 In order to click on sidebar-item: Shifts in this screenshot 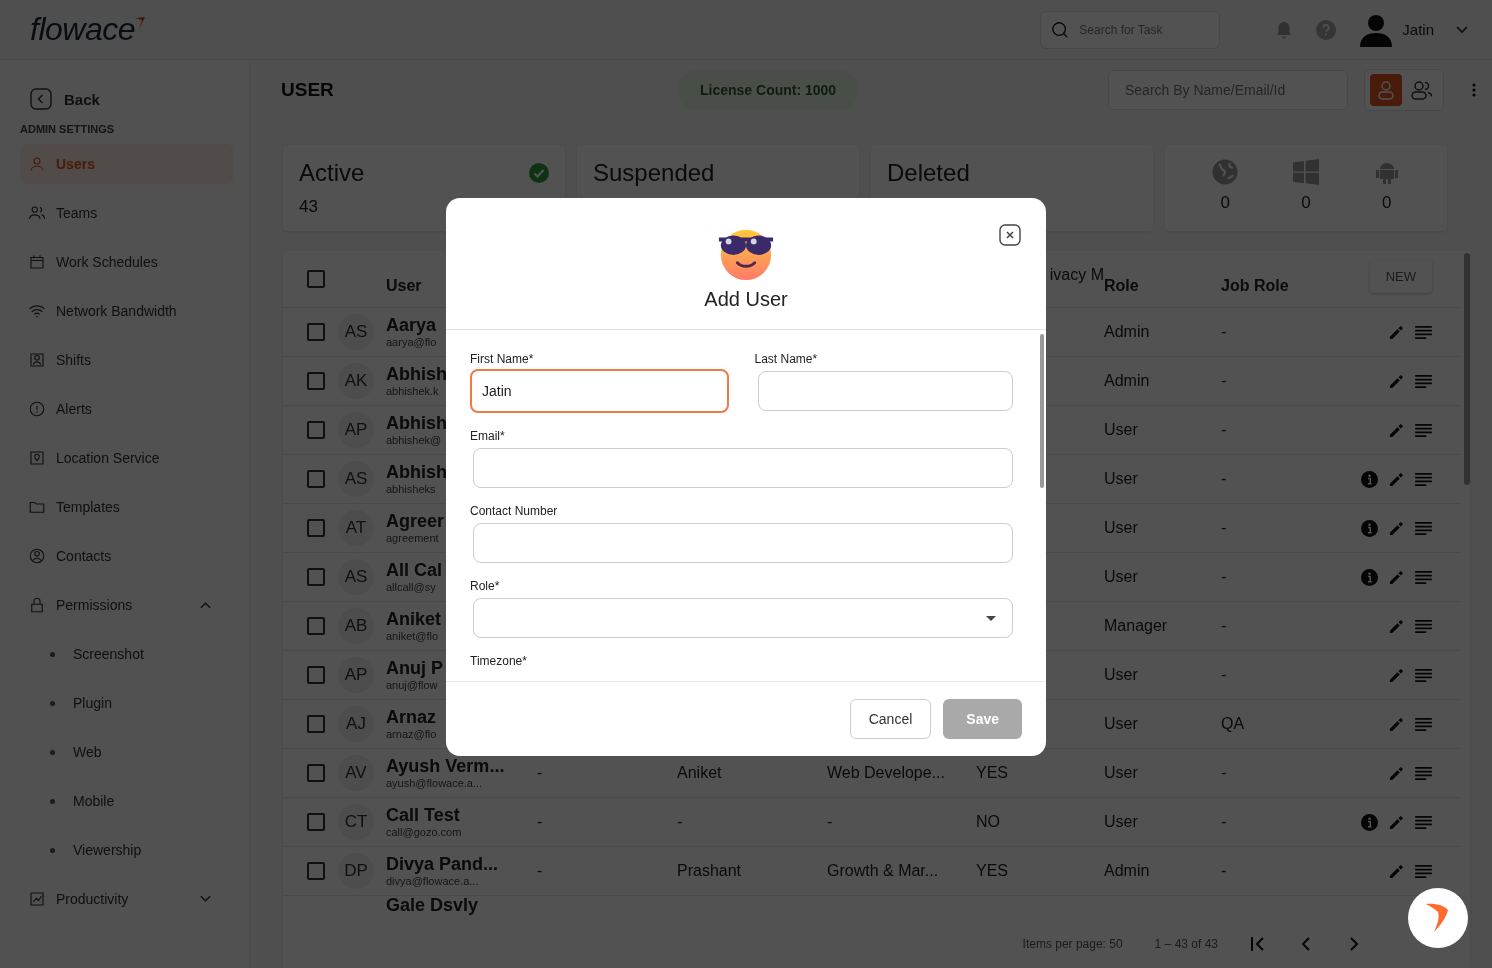, I will do `click(126, 360)`.